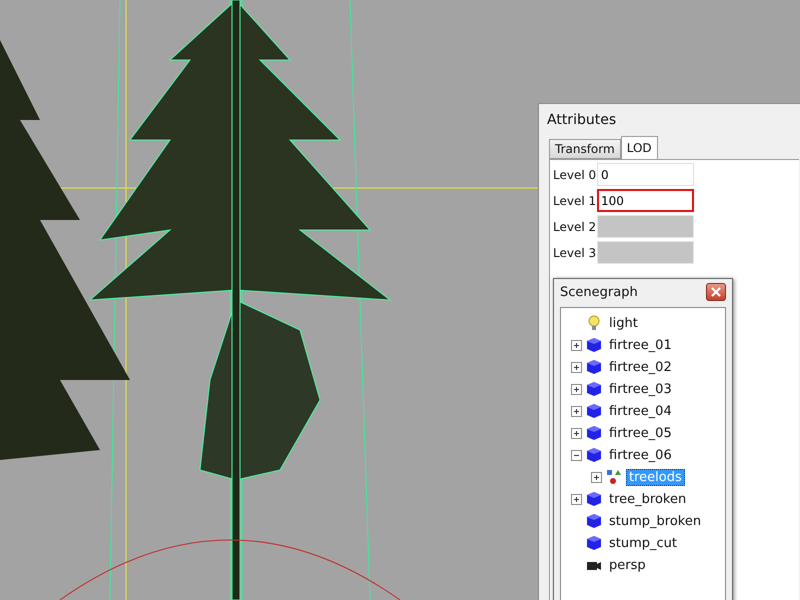  I want to click on tree-item: tree_broken, so click(648, 499).